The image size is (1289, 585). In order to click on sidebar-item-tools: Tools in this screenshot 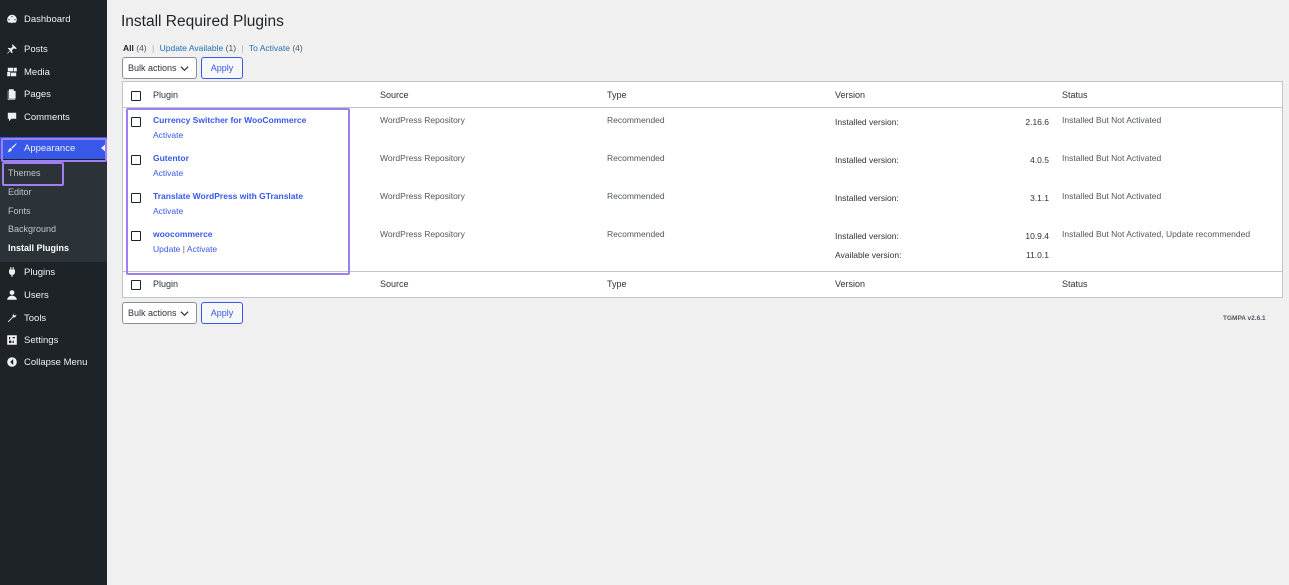, I will do `click(53, 318)`.